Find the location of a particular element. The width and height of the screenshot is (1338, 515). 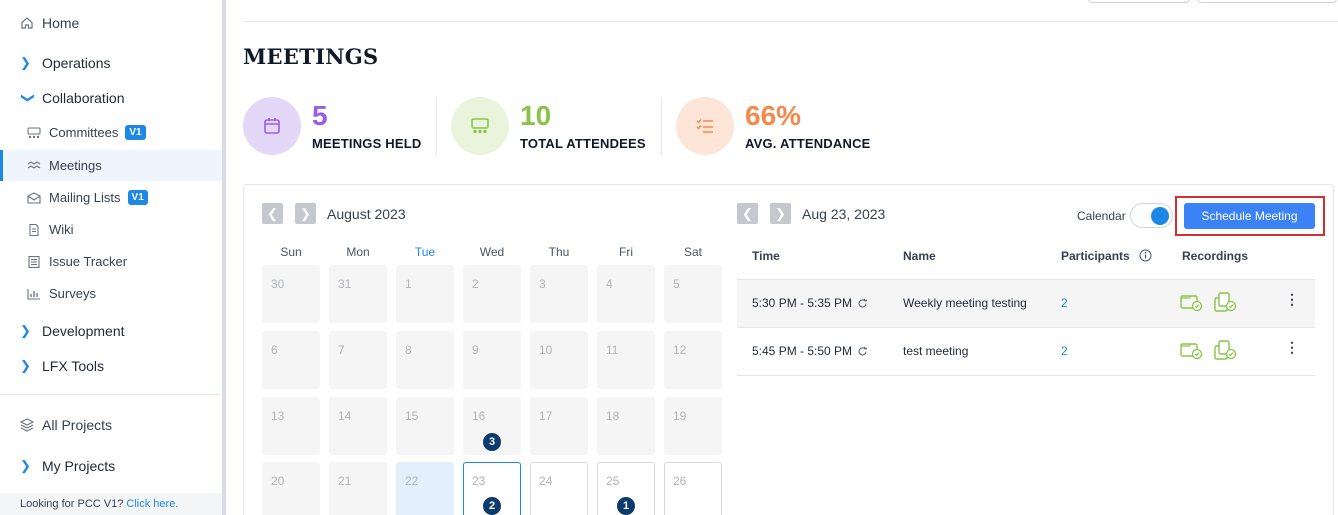

calendar-day: 26 is located at coordinates (693, 488).